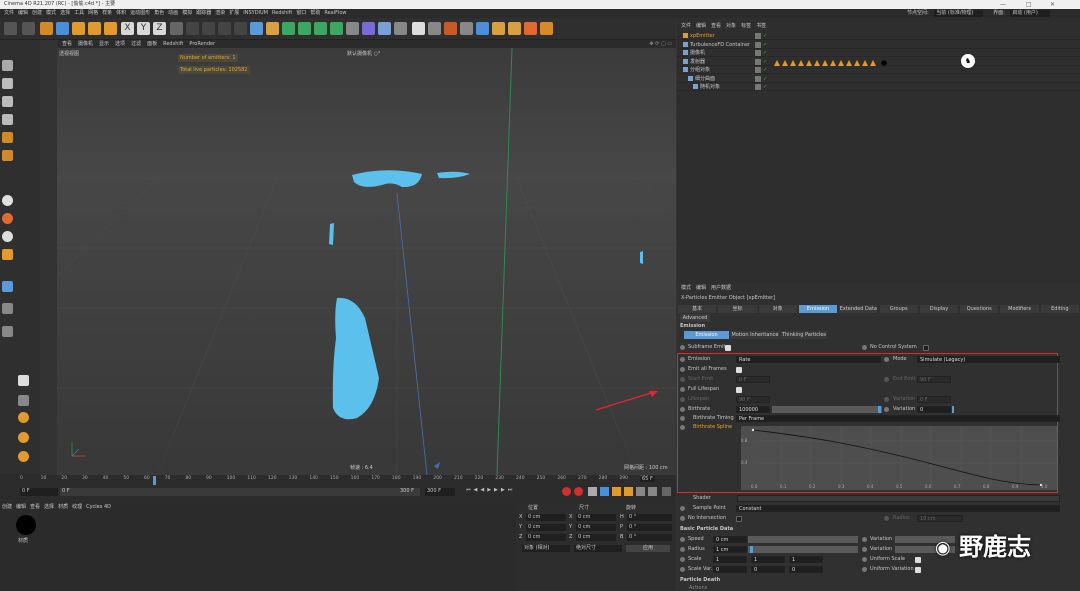 This screenshot has height=591, width=1080. Describe the element at coordinates (755, 335) in the screenshot. I see `subtab-motion-inheritance: Motion Inheritance` at that location.